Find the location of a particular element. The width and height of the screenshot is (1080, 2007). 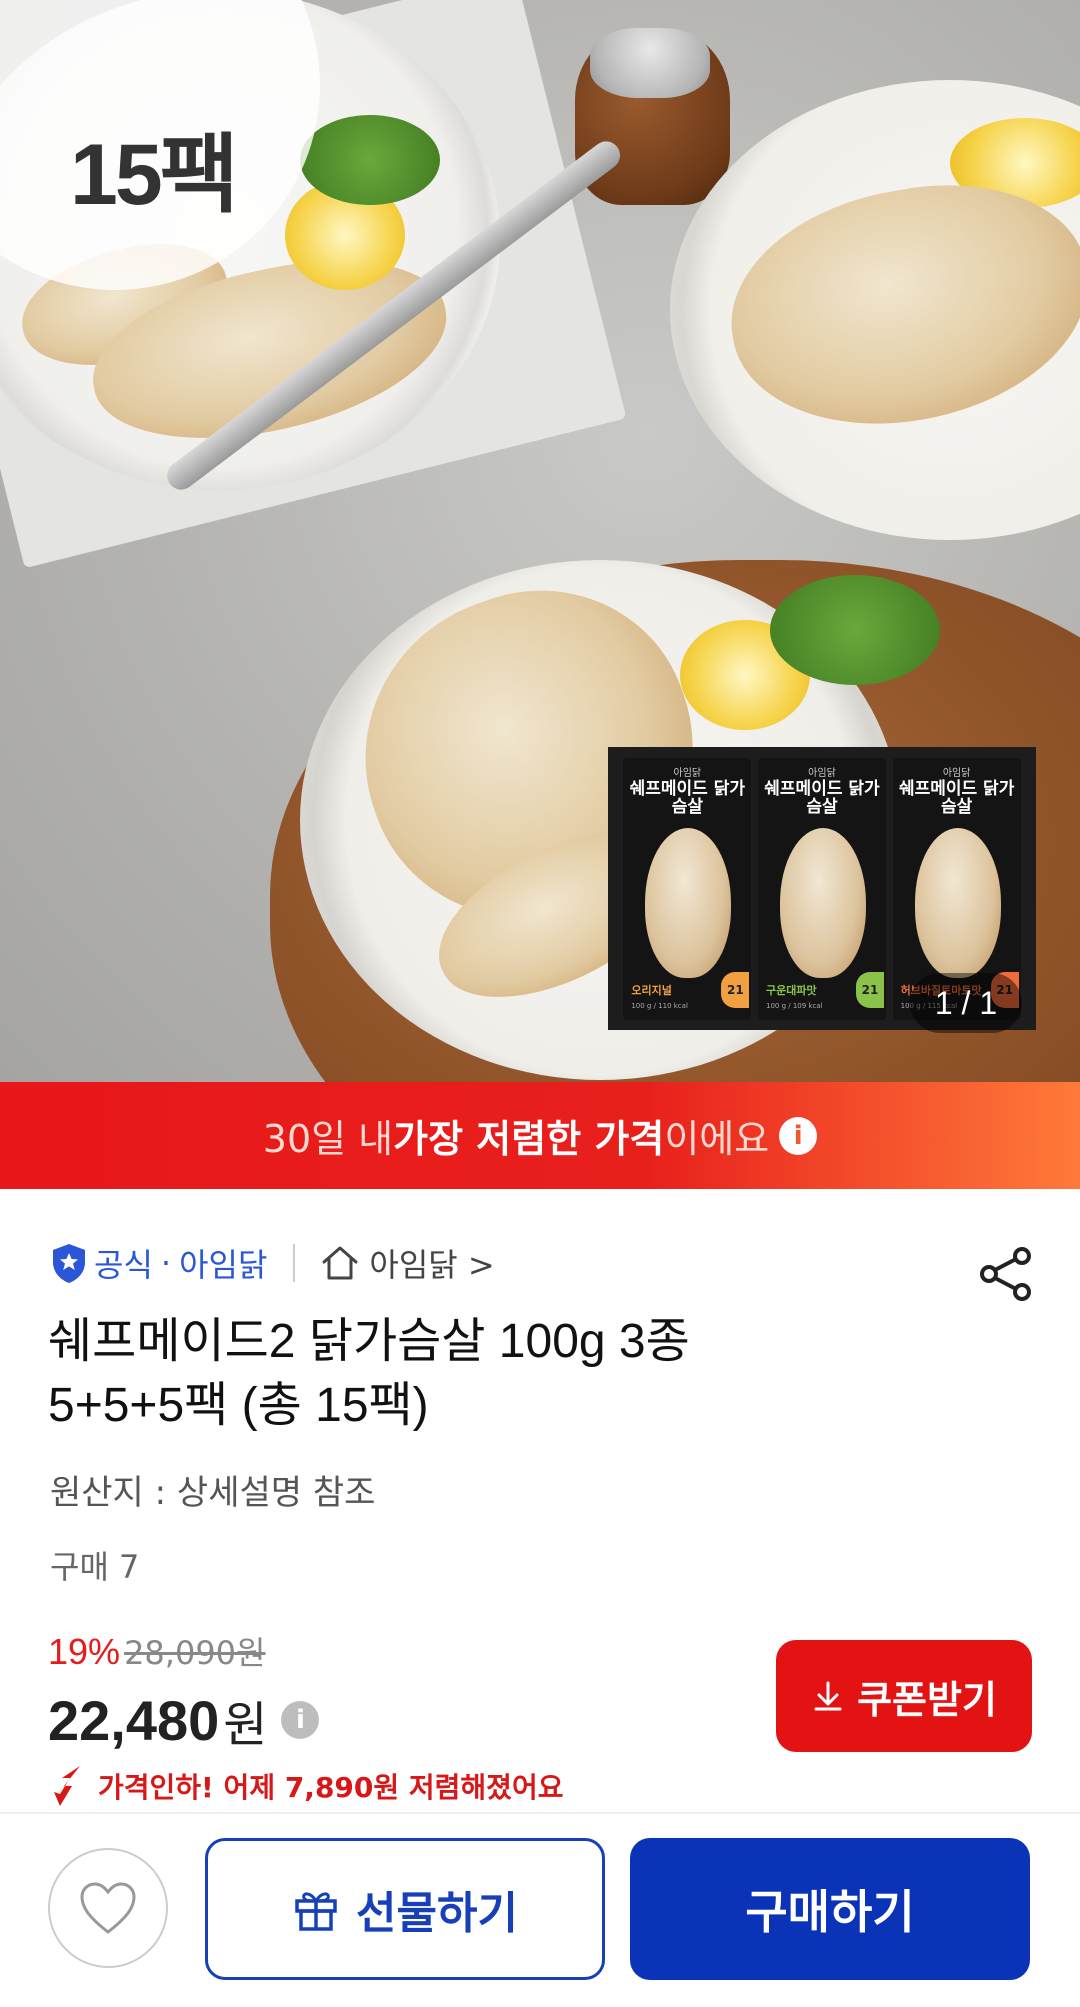

official-label: 공식 is located at coordinates (123, 1263).